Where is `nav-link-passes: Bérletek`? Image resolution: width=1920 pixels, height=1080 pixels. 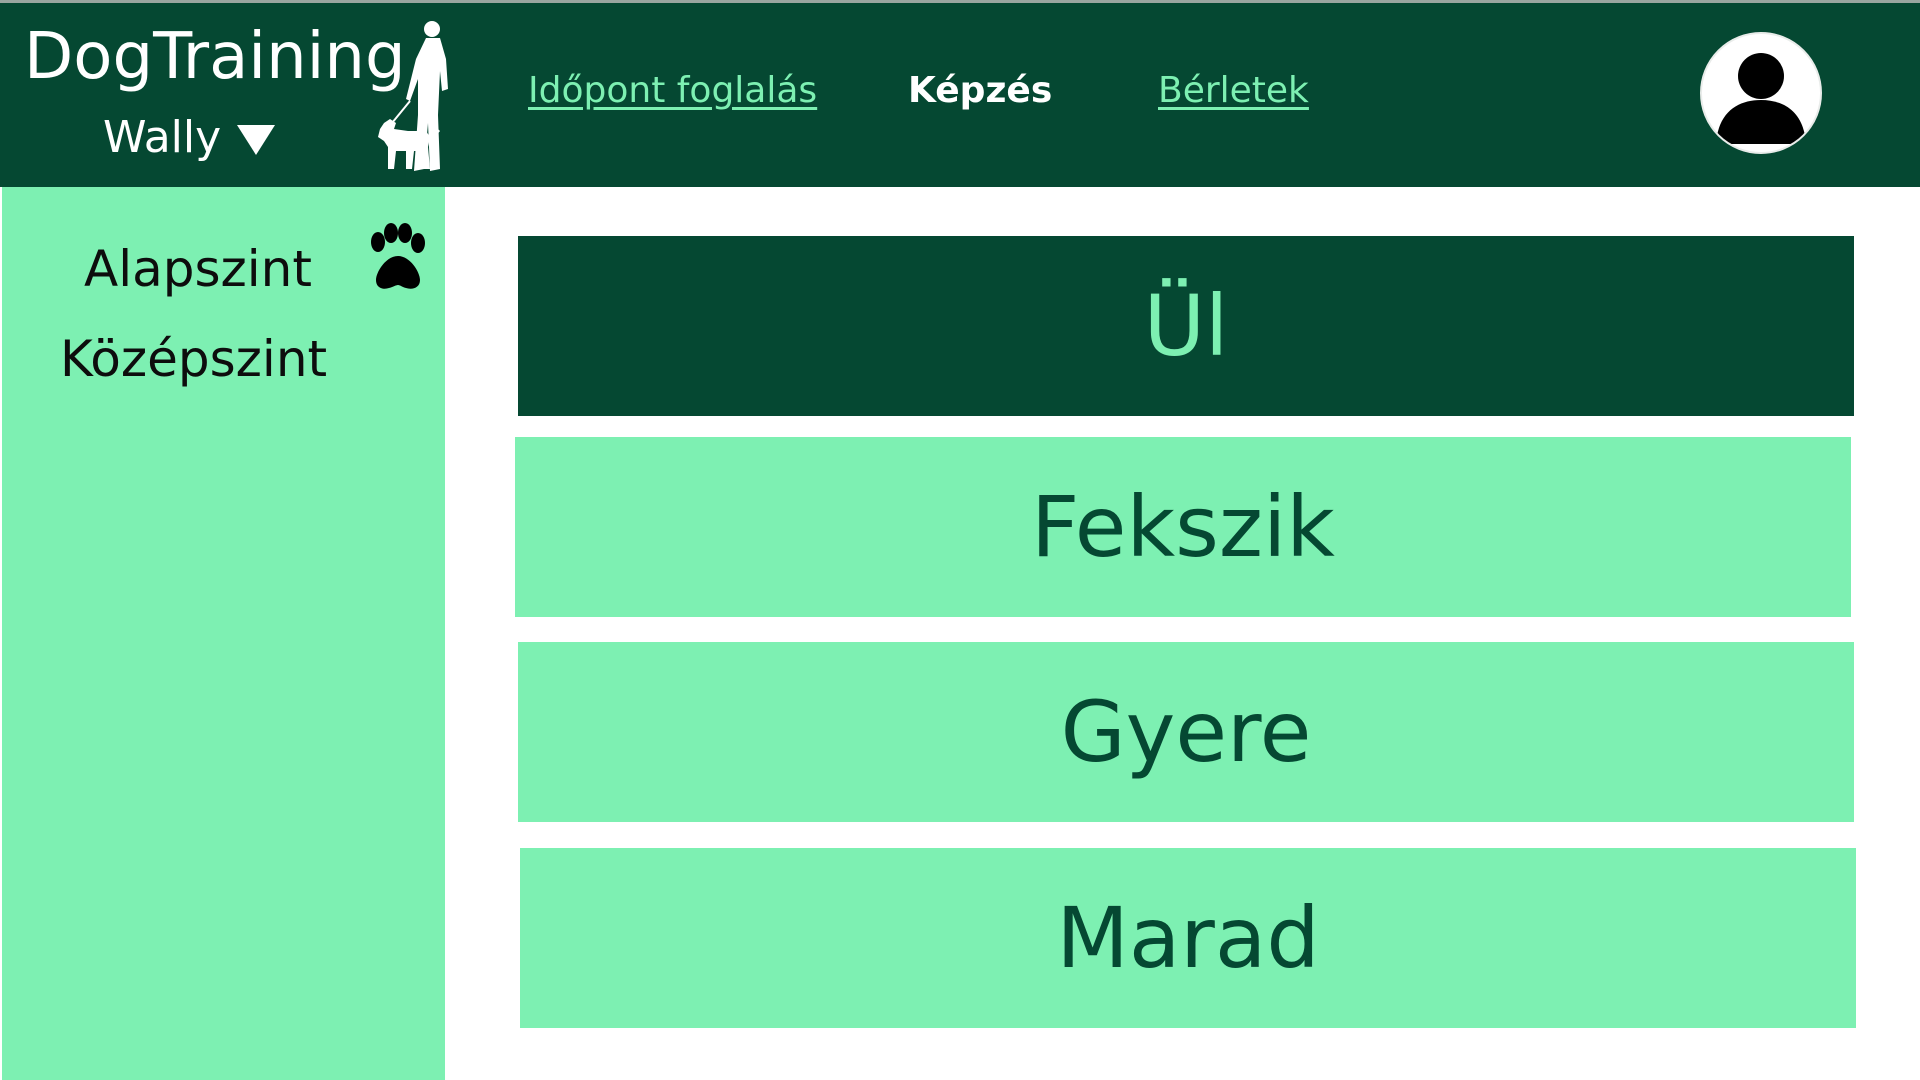
nav-link-passes: Bérletek is located at coordinates (1233, 91).